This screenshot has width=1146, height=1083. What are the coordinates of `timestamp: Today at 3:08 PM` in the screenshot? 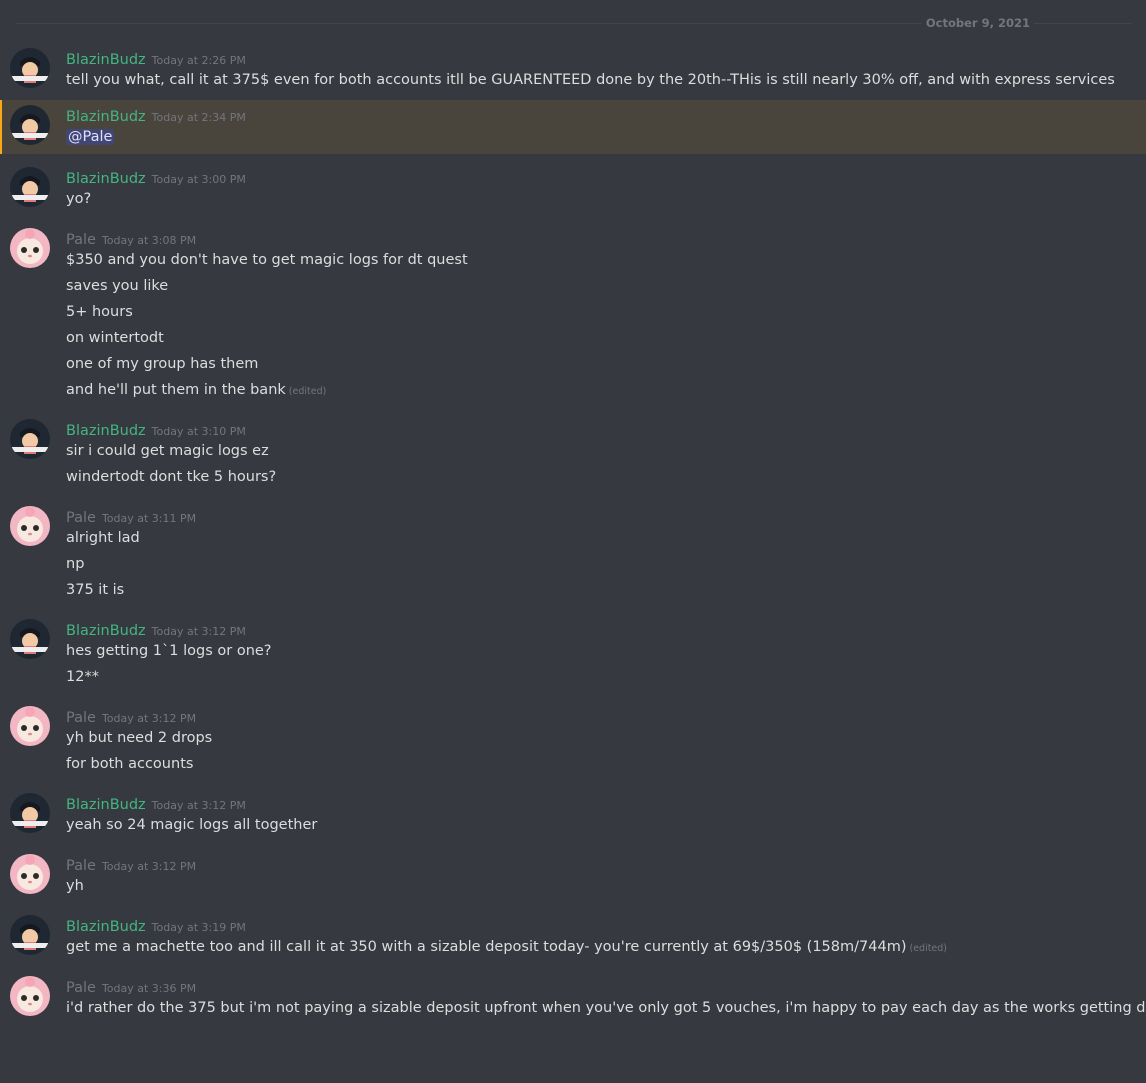 It's located at (149, 240).